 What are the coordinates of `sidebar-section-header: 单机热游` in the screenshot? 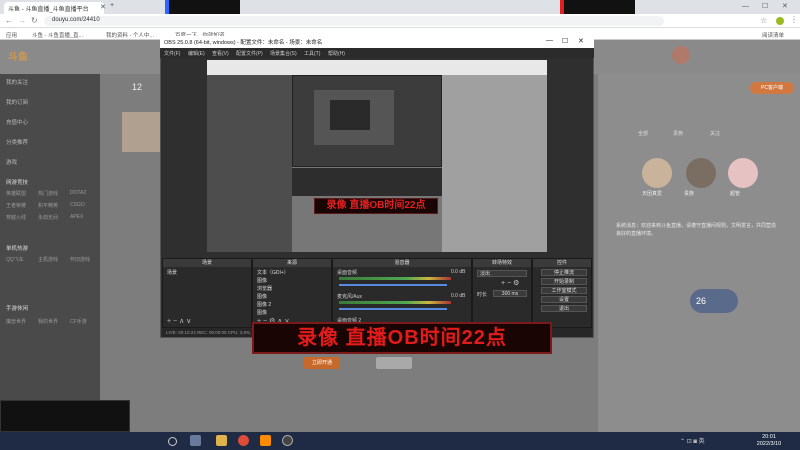 It's located at (17, 249).